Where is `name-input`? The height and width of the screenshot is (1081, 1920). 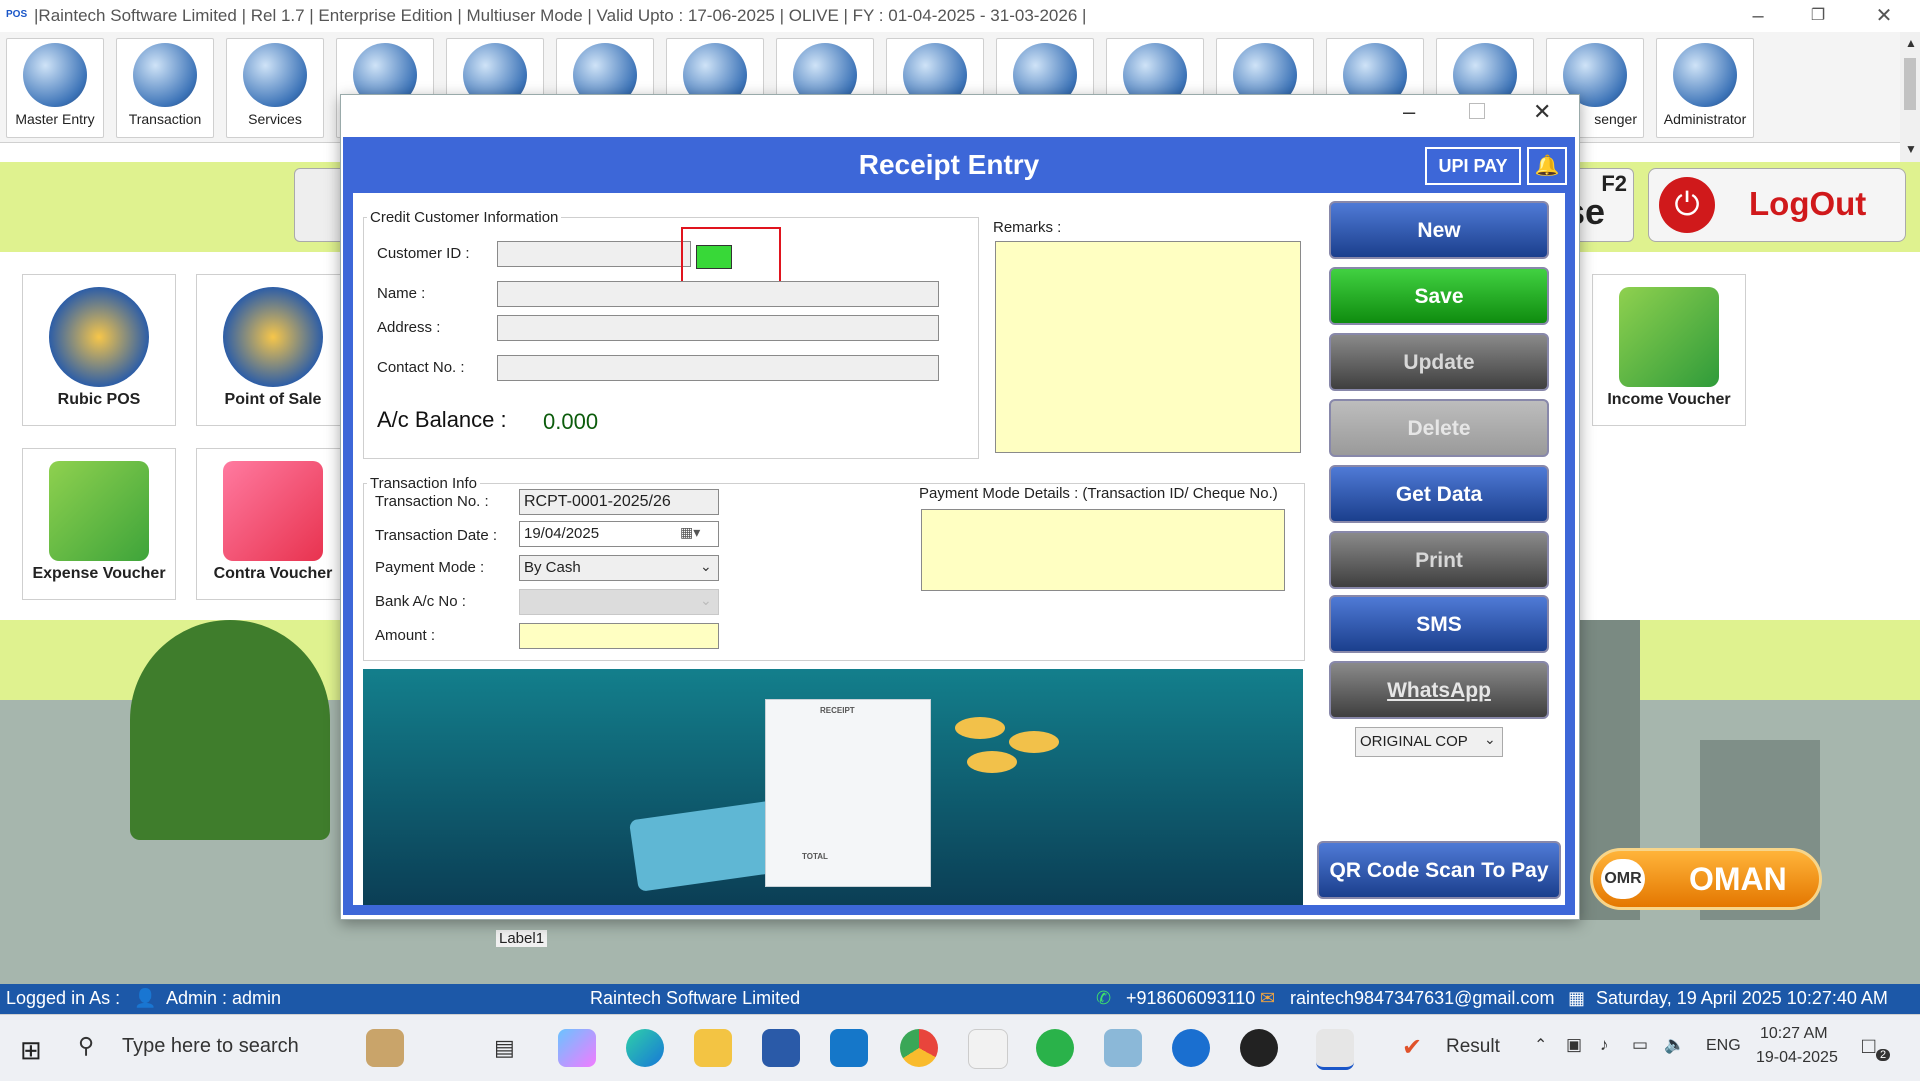 name-input is located at coordinates (718, 294).